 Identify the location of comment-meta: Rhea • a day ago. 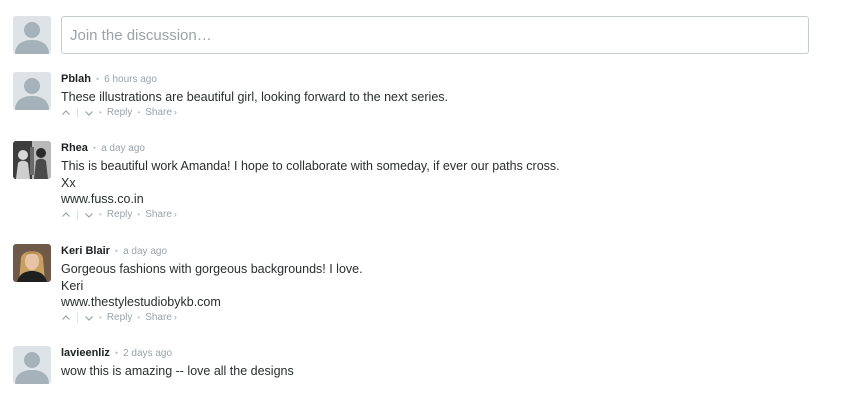
(436, 148).